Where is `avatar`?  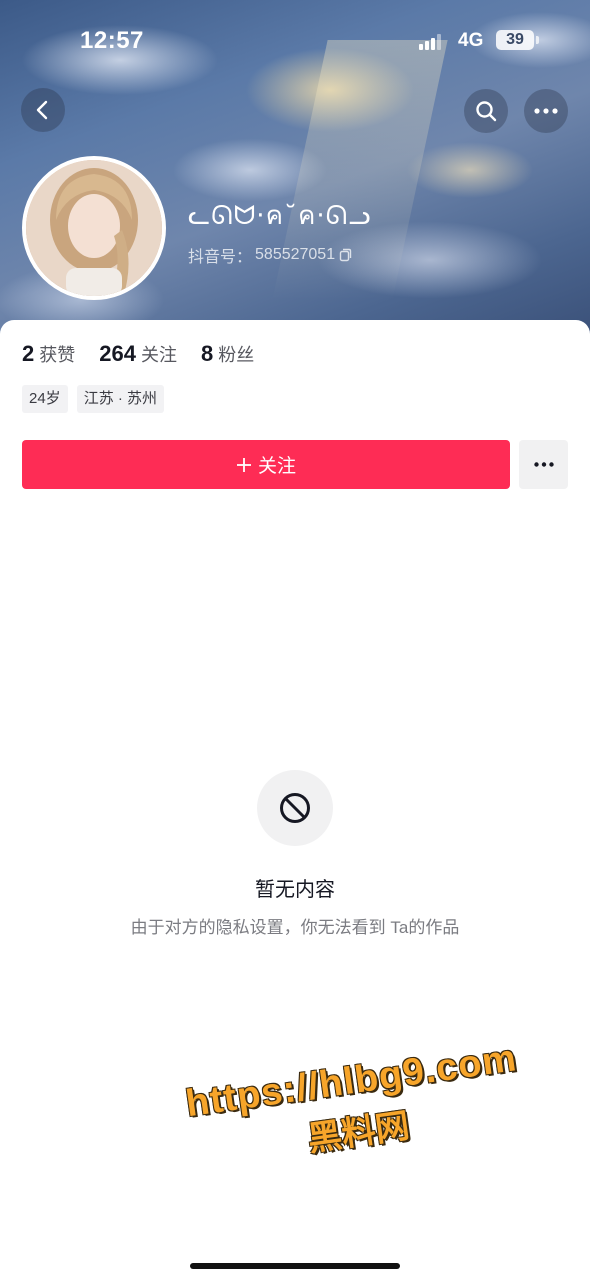 avatar is located at coordinates (94, 228).